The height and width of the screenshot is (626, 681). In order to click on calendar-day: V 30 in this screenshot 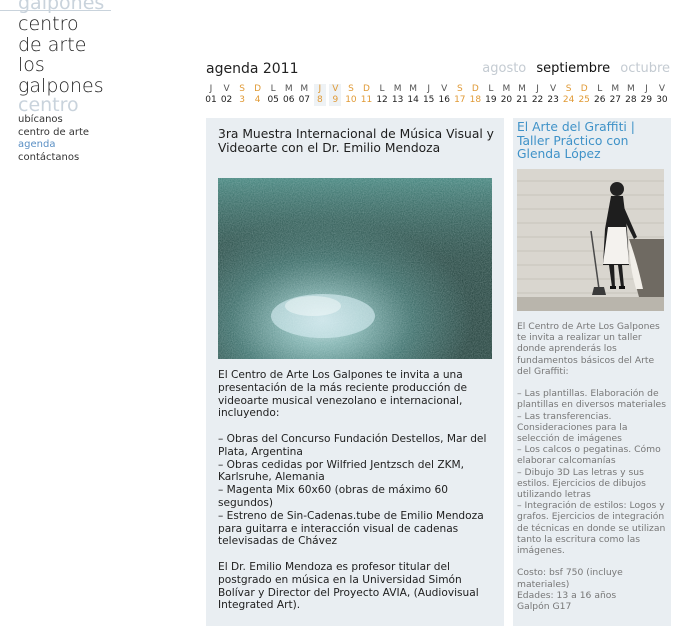, I will do `click(662, 95)`.